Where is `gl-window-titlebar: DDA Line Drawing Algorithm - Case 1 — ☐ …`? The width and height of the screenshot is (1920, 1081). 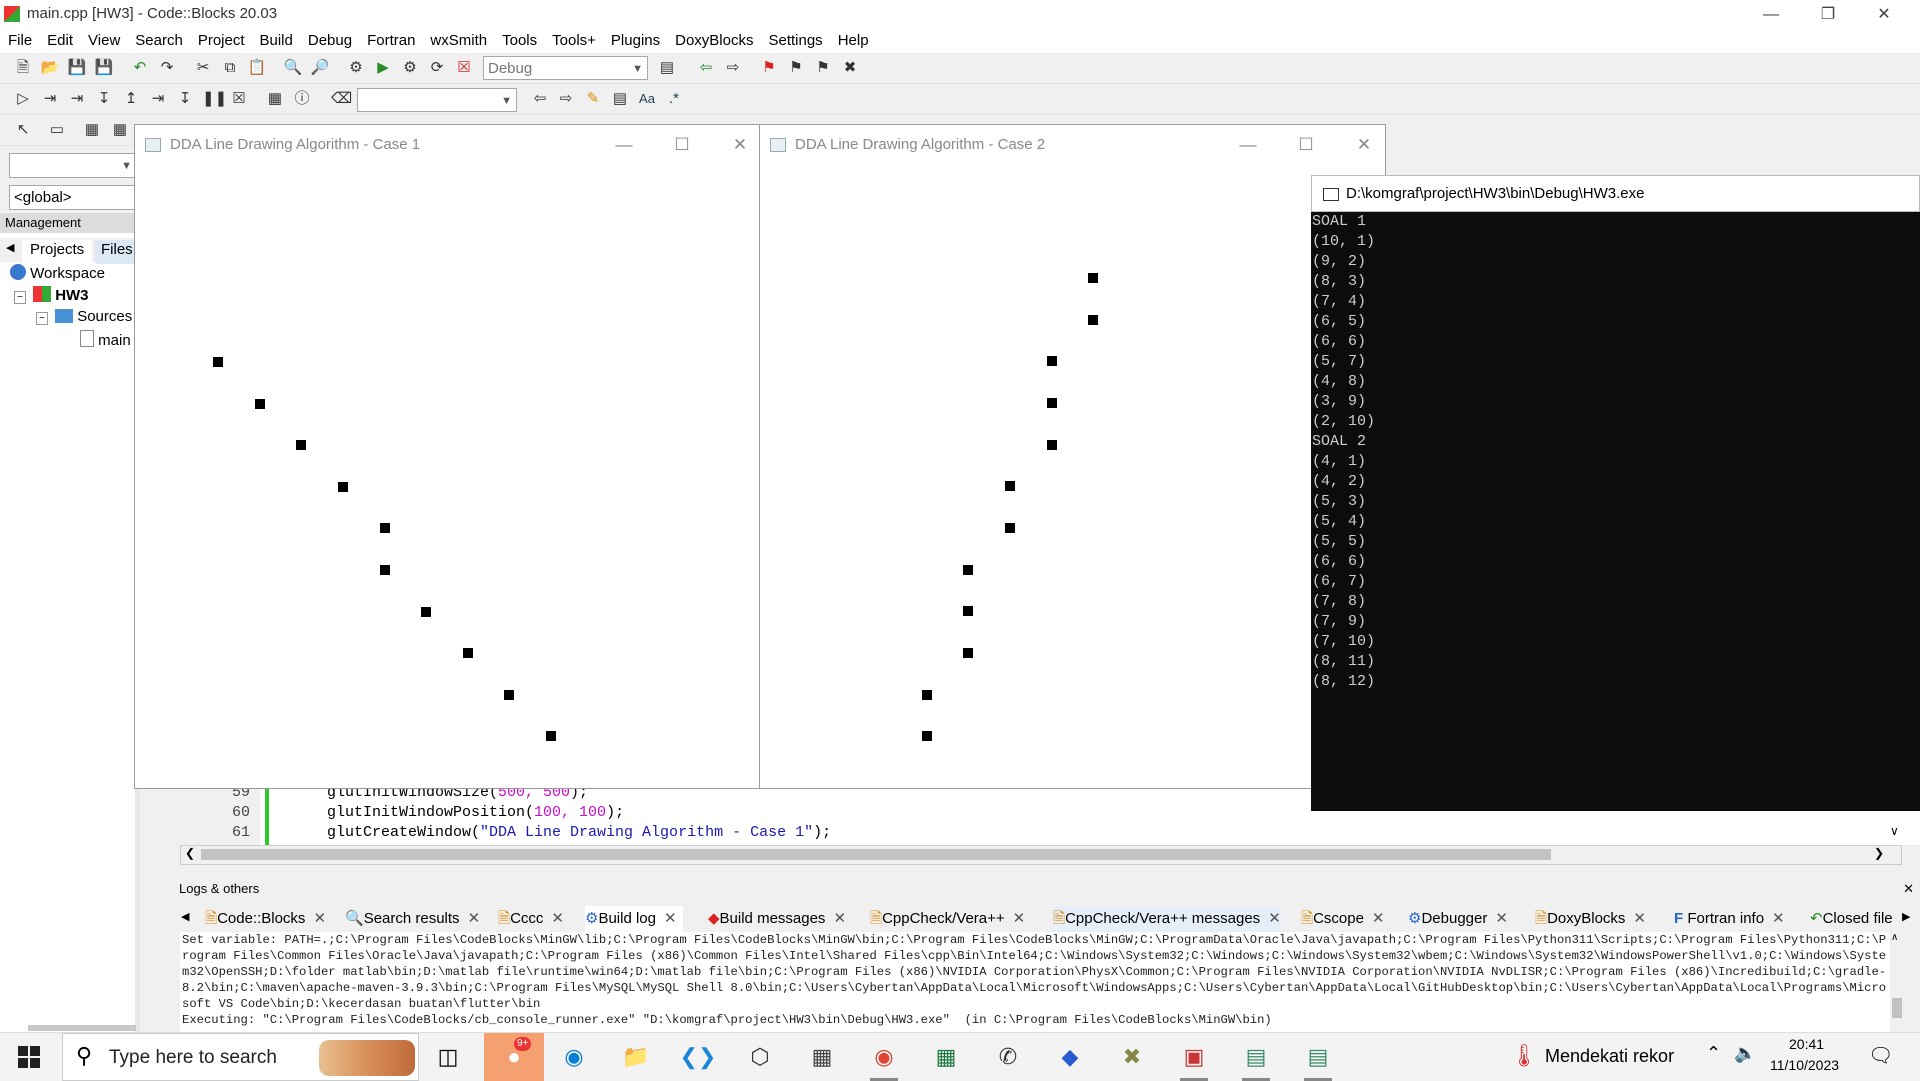 gl-window-titlebar: DDA Line Drawing Algorithm - Case 1 — ☐ … is located at coordinates (447, 145).